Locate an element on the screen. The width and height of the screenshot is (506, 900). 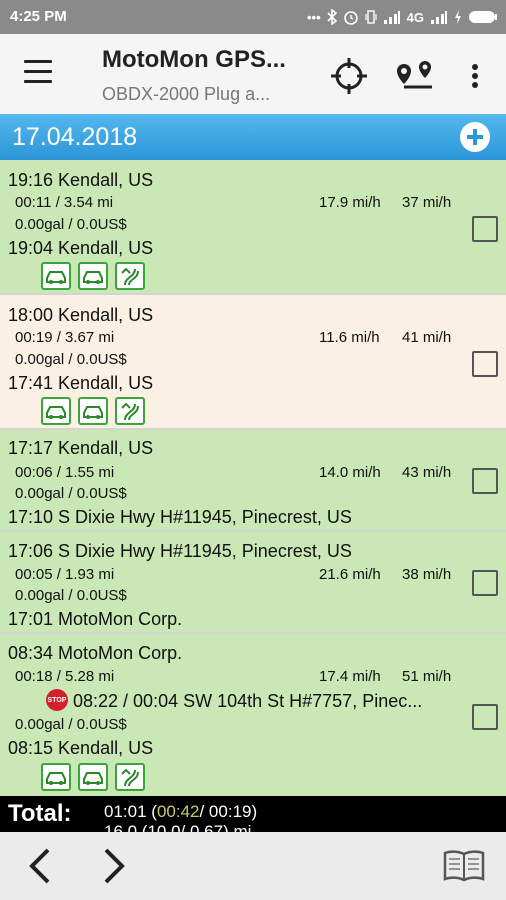
trip-duration-distance: 00:18 / 5.28 mi is located at coordinates (65, 676).